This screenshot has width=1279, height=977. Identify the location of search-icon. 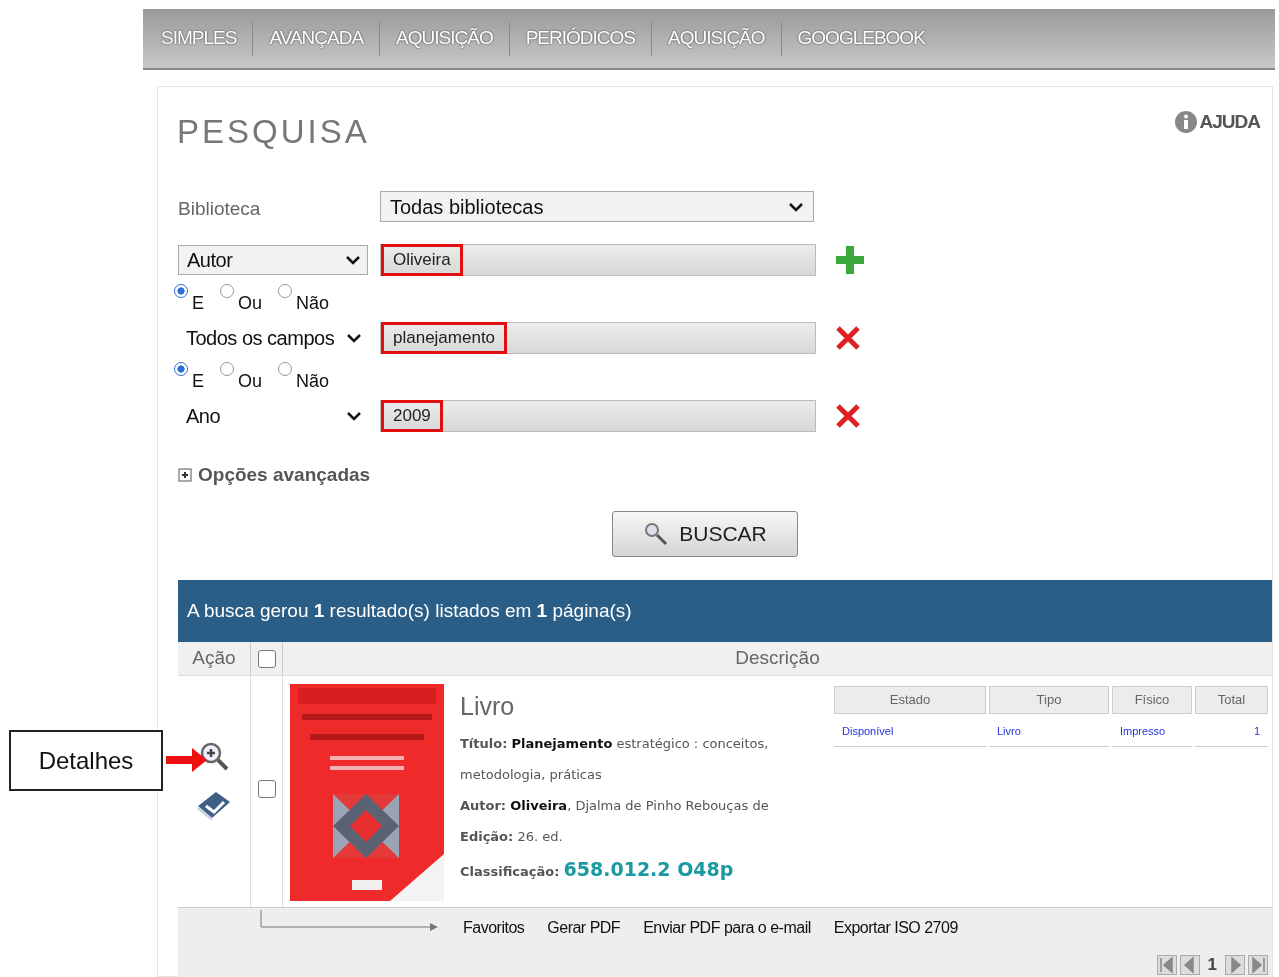
(656, 534).